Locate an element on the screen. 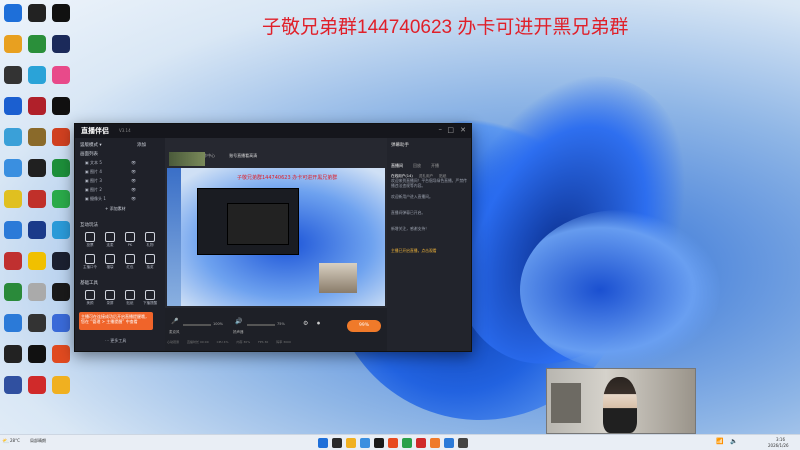 Image resolution: width=800 pixels, height=450 pixels. close-icon: ✕ is located at coordinates (463, 130).